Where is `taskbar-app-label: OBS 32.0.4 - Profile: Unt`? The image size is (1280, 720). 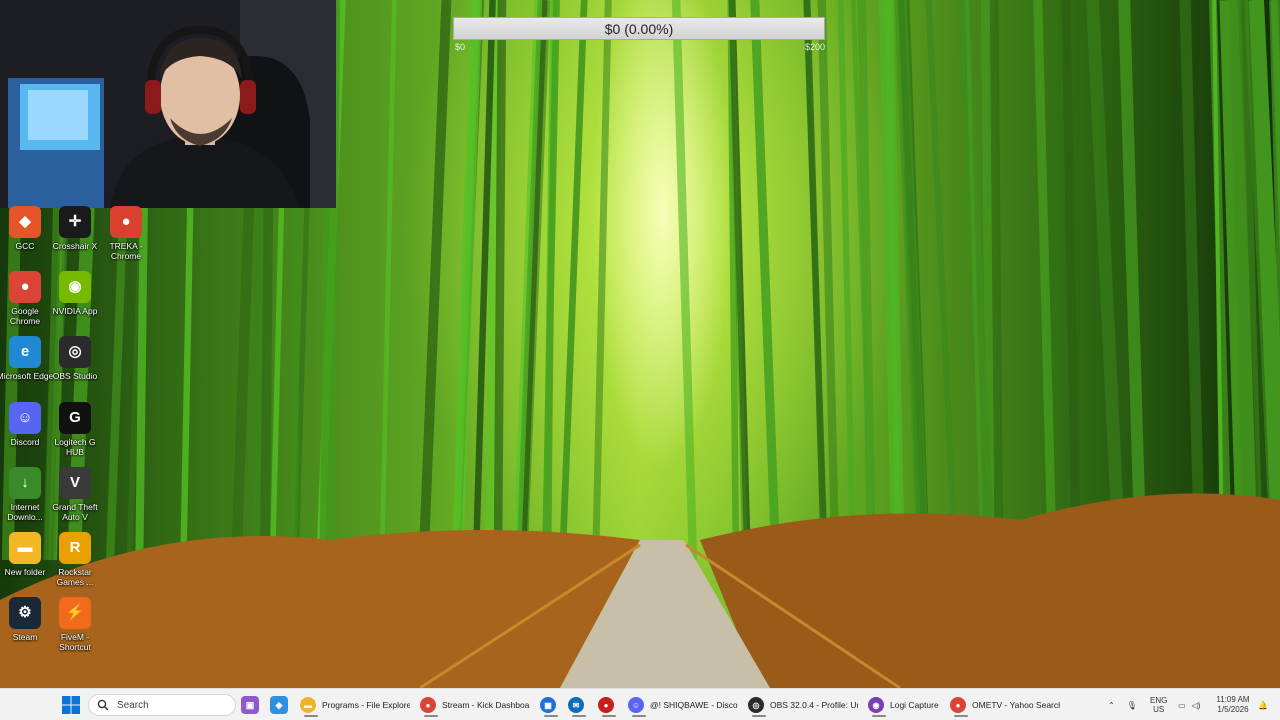 taskbar-app-label: OBS 32.0.4 - Profile: Unt is located at coordinates (814, 705).